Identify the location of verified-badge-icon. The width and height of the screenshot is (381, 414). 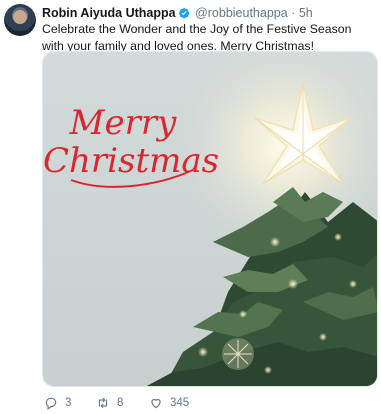
(183, 13).